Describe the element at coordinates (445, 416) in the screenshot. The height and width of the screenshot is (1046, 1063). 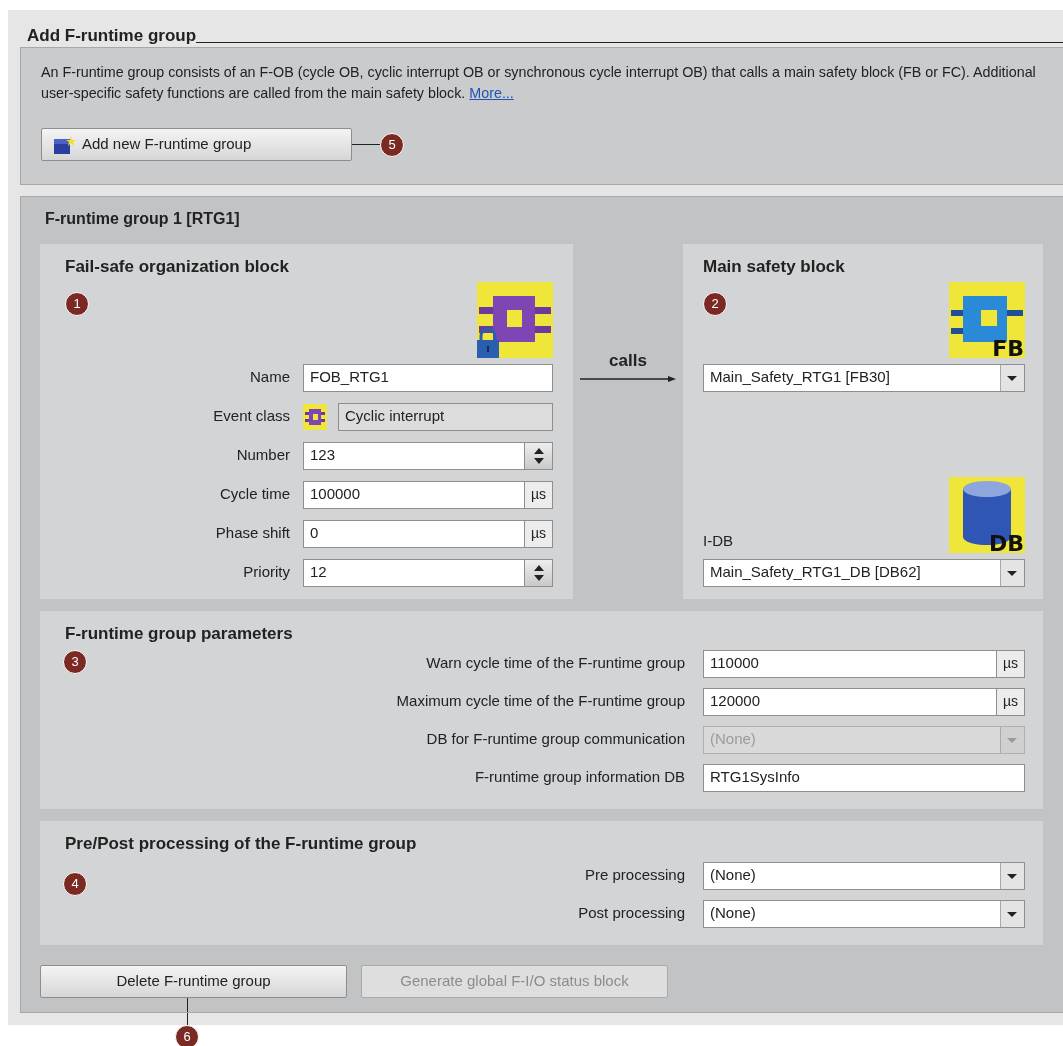
I see `input-field: Cyclic interrupt` at that location.